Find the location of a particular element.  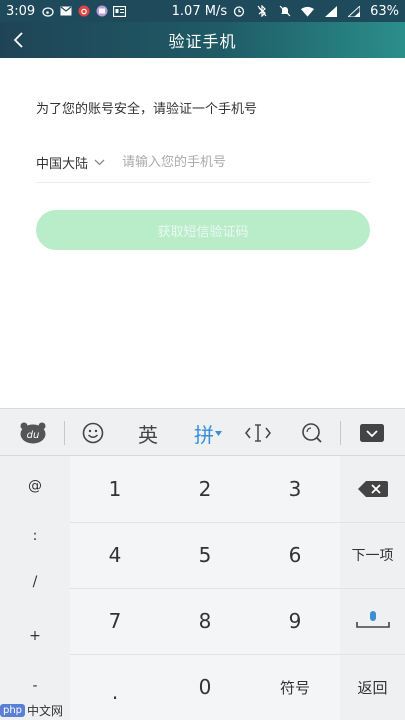

emoji-icon is located at coordinates (93, 433).